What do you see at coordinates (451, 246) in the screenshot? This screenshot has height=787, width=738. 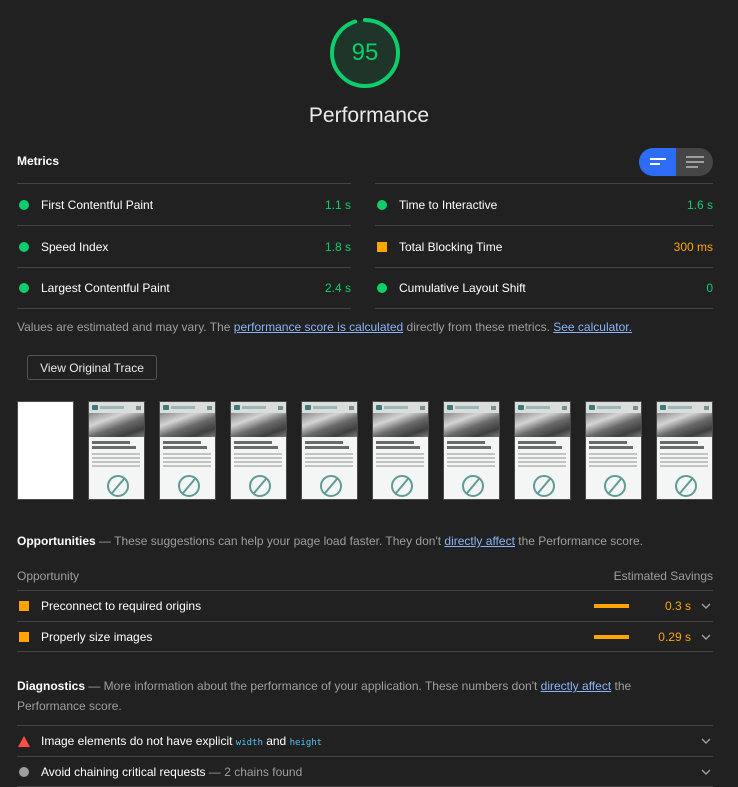 I see `metric-label: Total Blocking Time` at bounding box center [451, 246].